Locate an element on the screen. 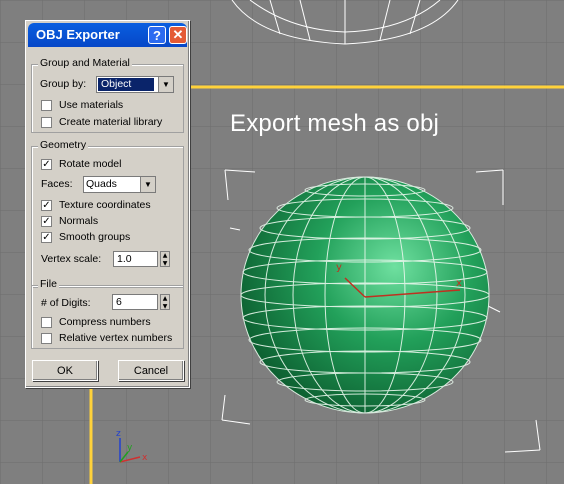 This screenshot has width=564, height=484. compress-numbers-checkbox is located at coordinates (46, 322).